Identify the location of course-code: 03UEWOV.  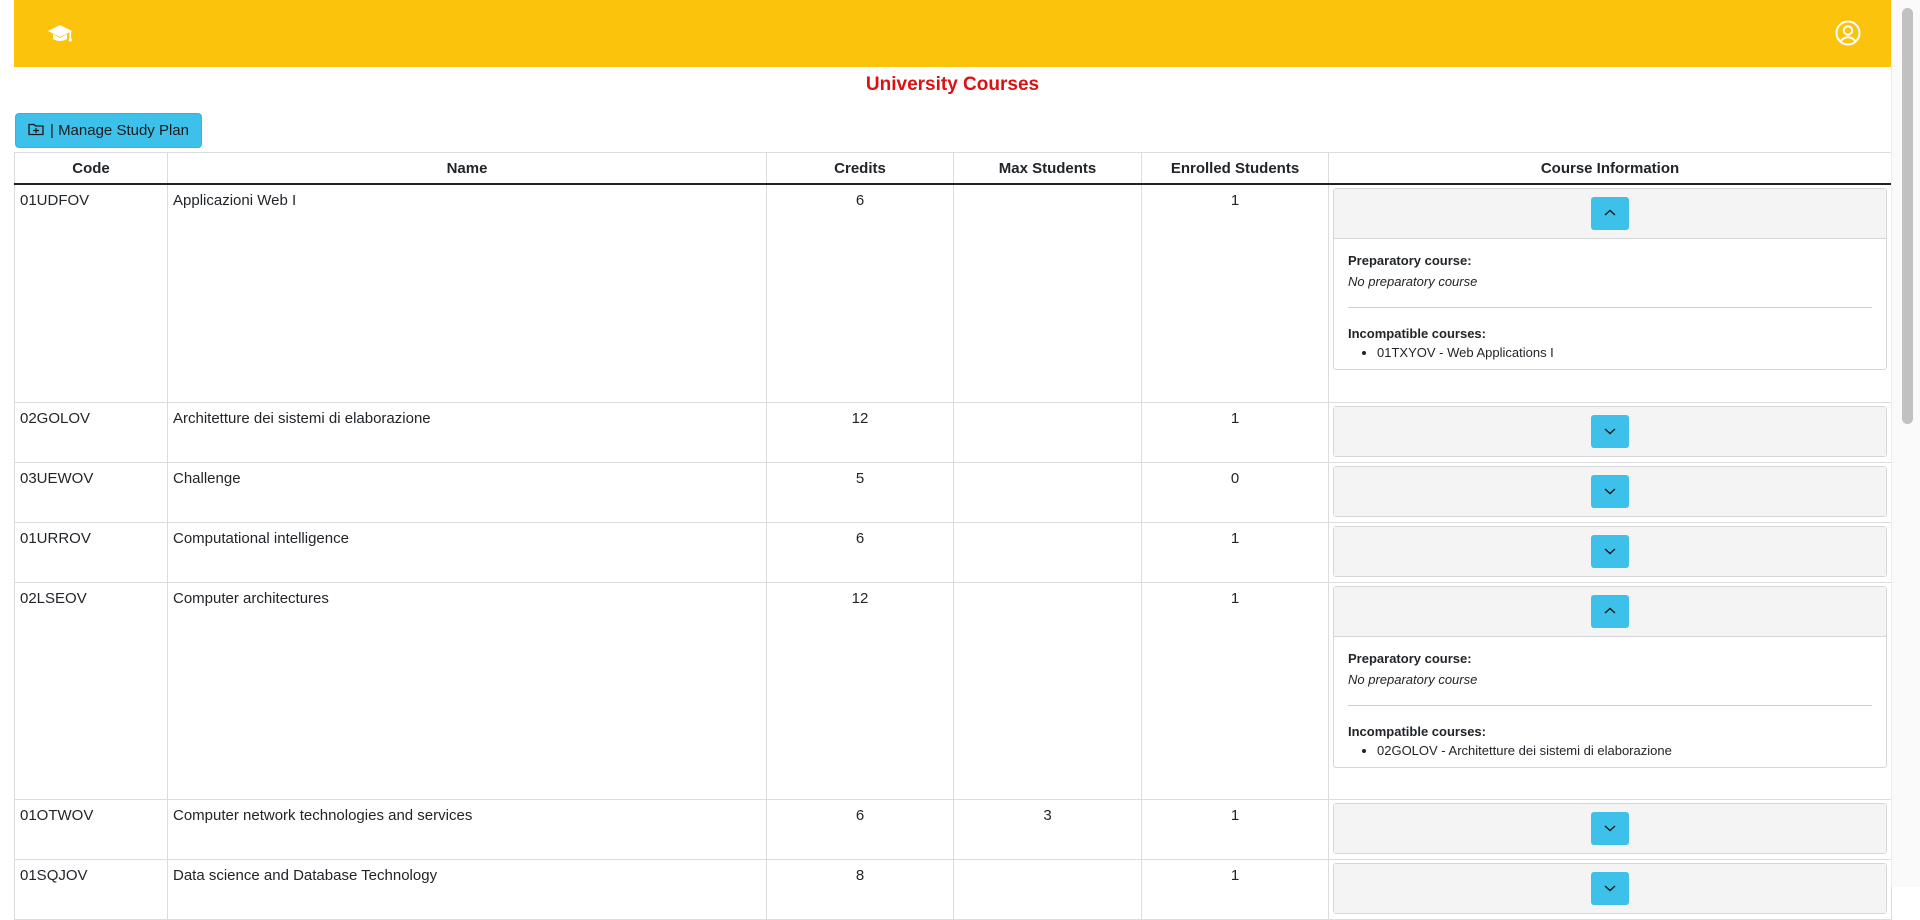
(91, 492).